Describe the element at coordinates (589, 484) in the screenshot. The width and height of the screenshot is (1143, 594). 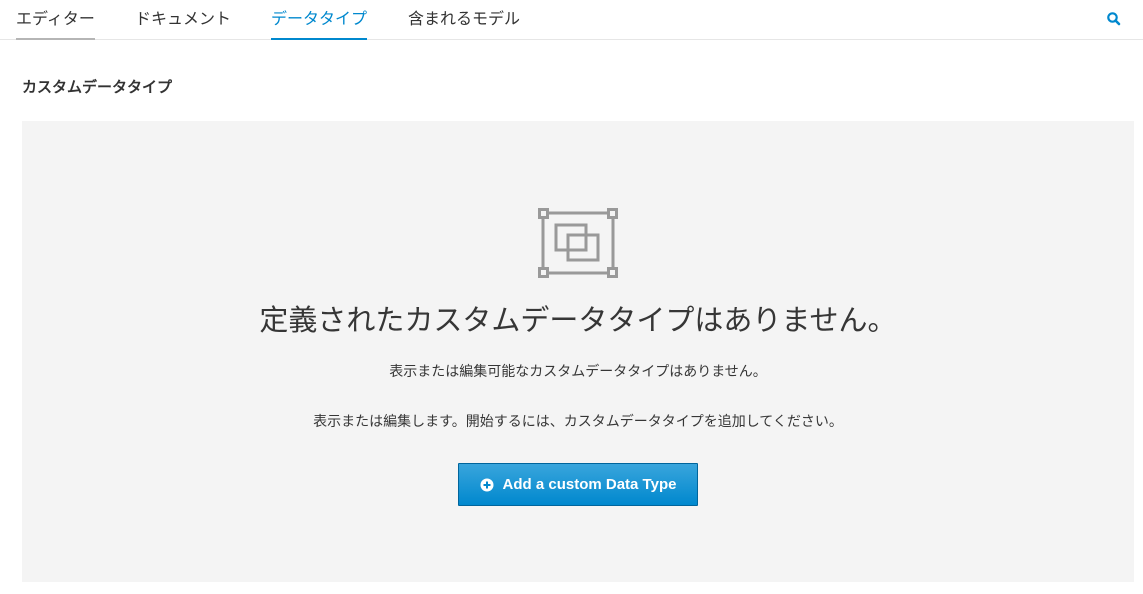
I see `add-custom-data-type-label: Add a custom Data Type` at that location.